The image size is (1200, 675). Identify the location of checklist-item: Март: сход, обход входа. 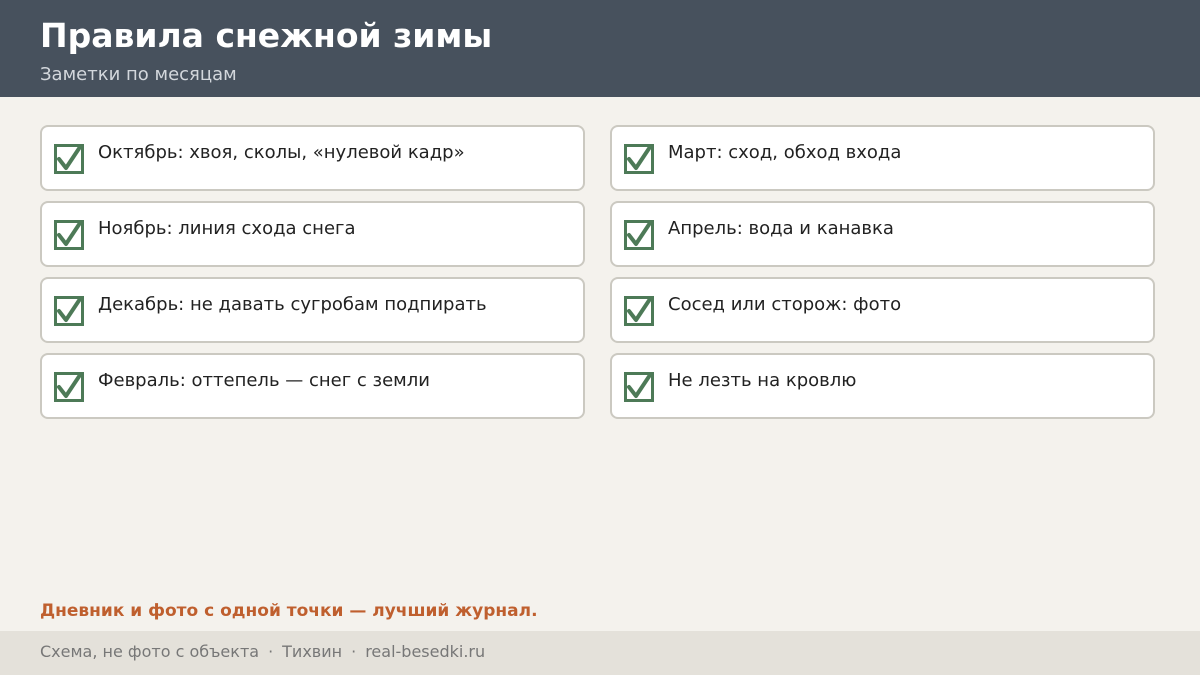
(882, 158).